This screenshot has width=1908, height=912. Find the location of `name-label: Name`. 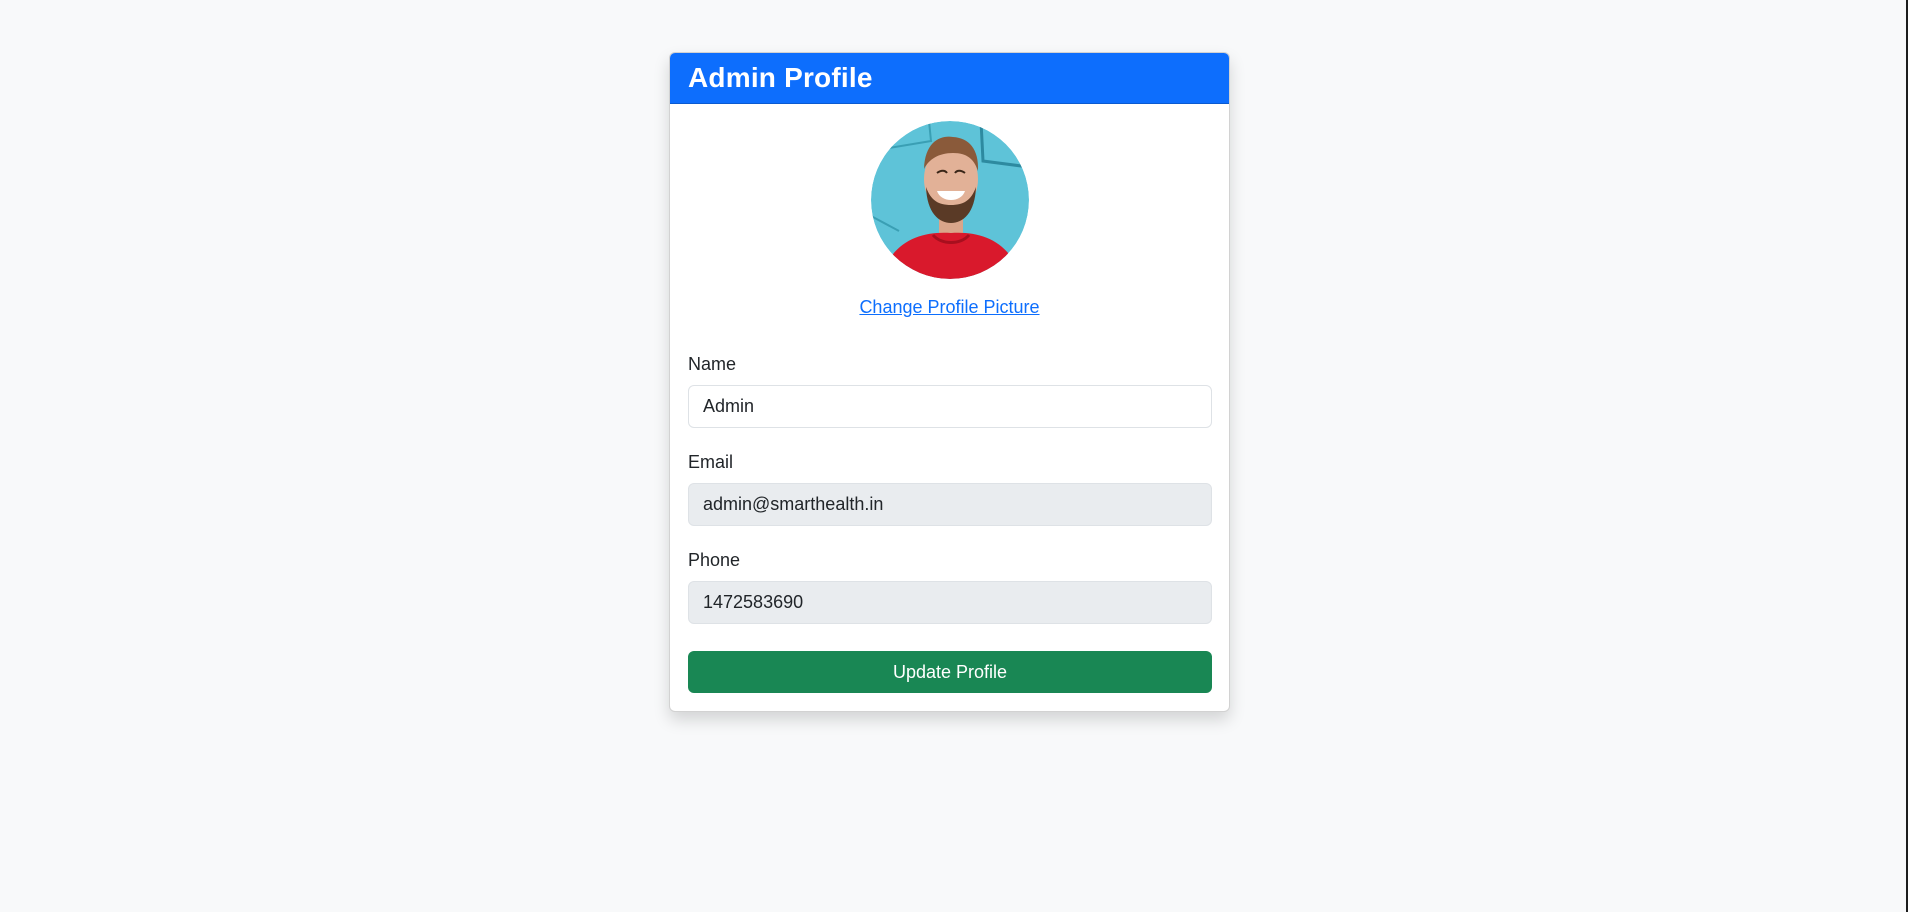

name-label: Name is located at coordinates (712, 364).